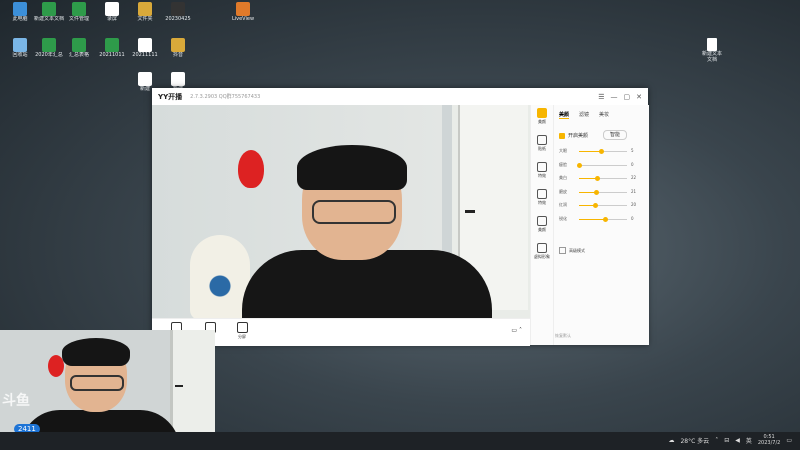  What do you see at coordinates (564, 115) in the screenshot?
I see `tab-beauty: 美颜` at bounding box center [564, 115].